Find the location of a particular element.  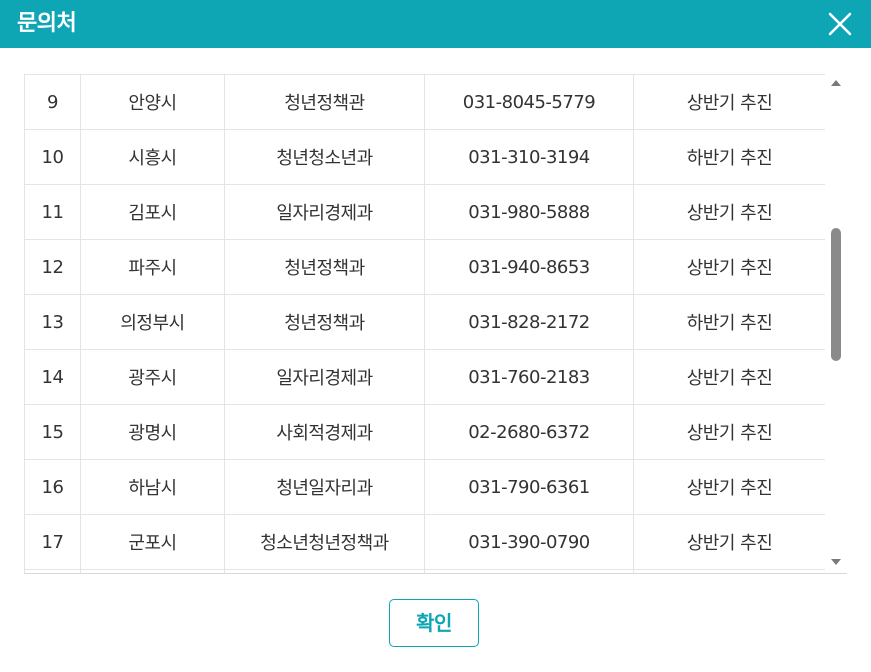

department-cell: 사회적경제과 is located at coordinates (324, 432).